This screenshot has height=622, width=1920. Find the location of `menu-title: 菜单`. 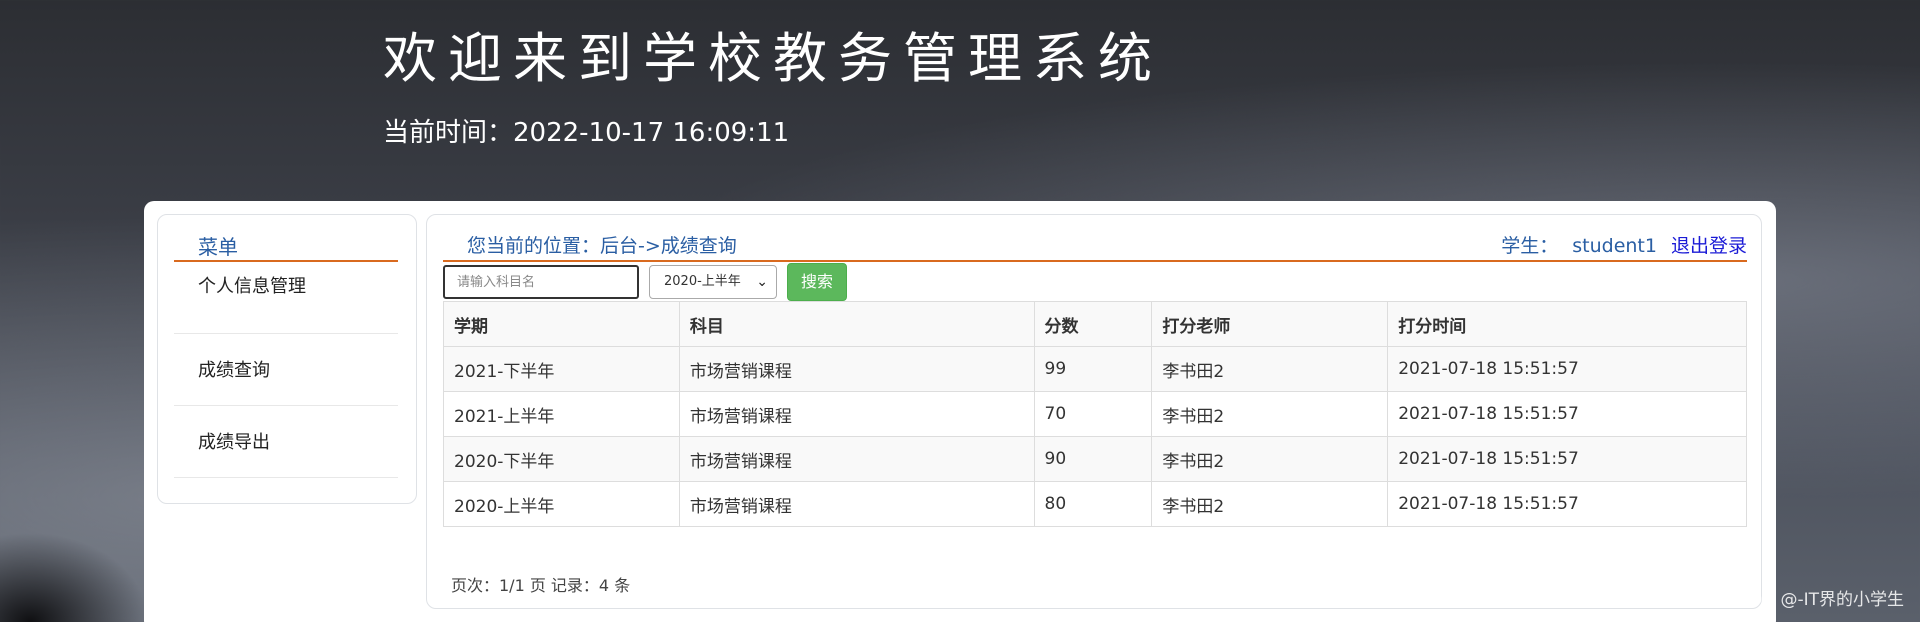

menu-title: 菜单 is located at coordinates (218, 247).